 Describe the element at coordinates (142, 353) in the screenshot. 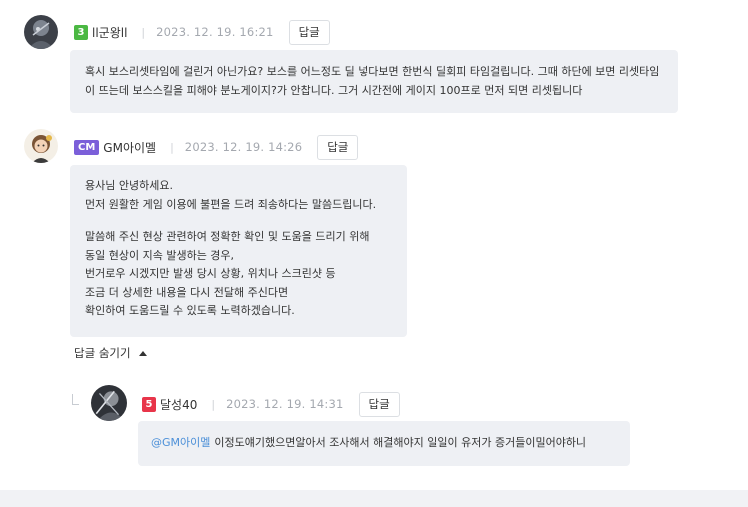

I see `caret-up-icon` at that location.